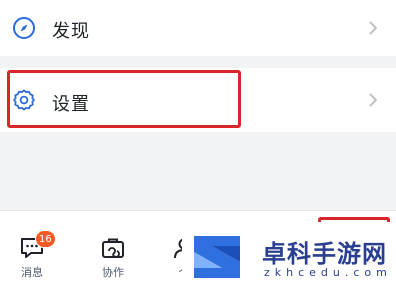  Describe the element at coordinates (33, 257) in the screenshot. I see `tab-messages: 16 消息` at that location.